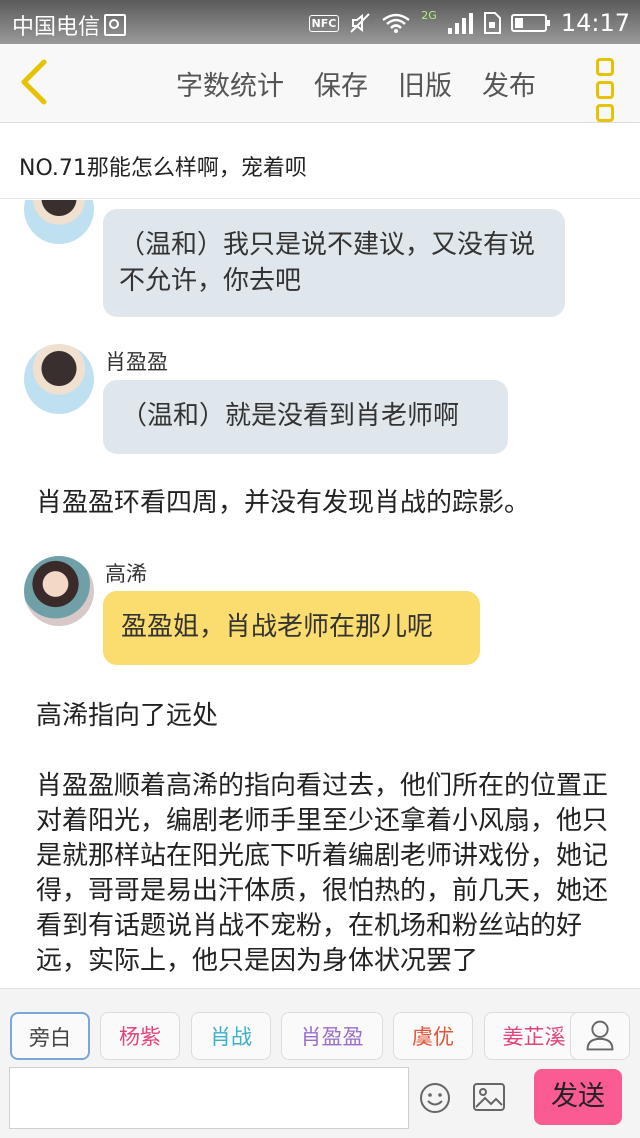  I want to click on mute-icon, so click(360, 23).